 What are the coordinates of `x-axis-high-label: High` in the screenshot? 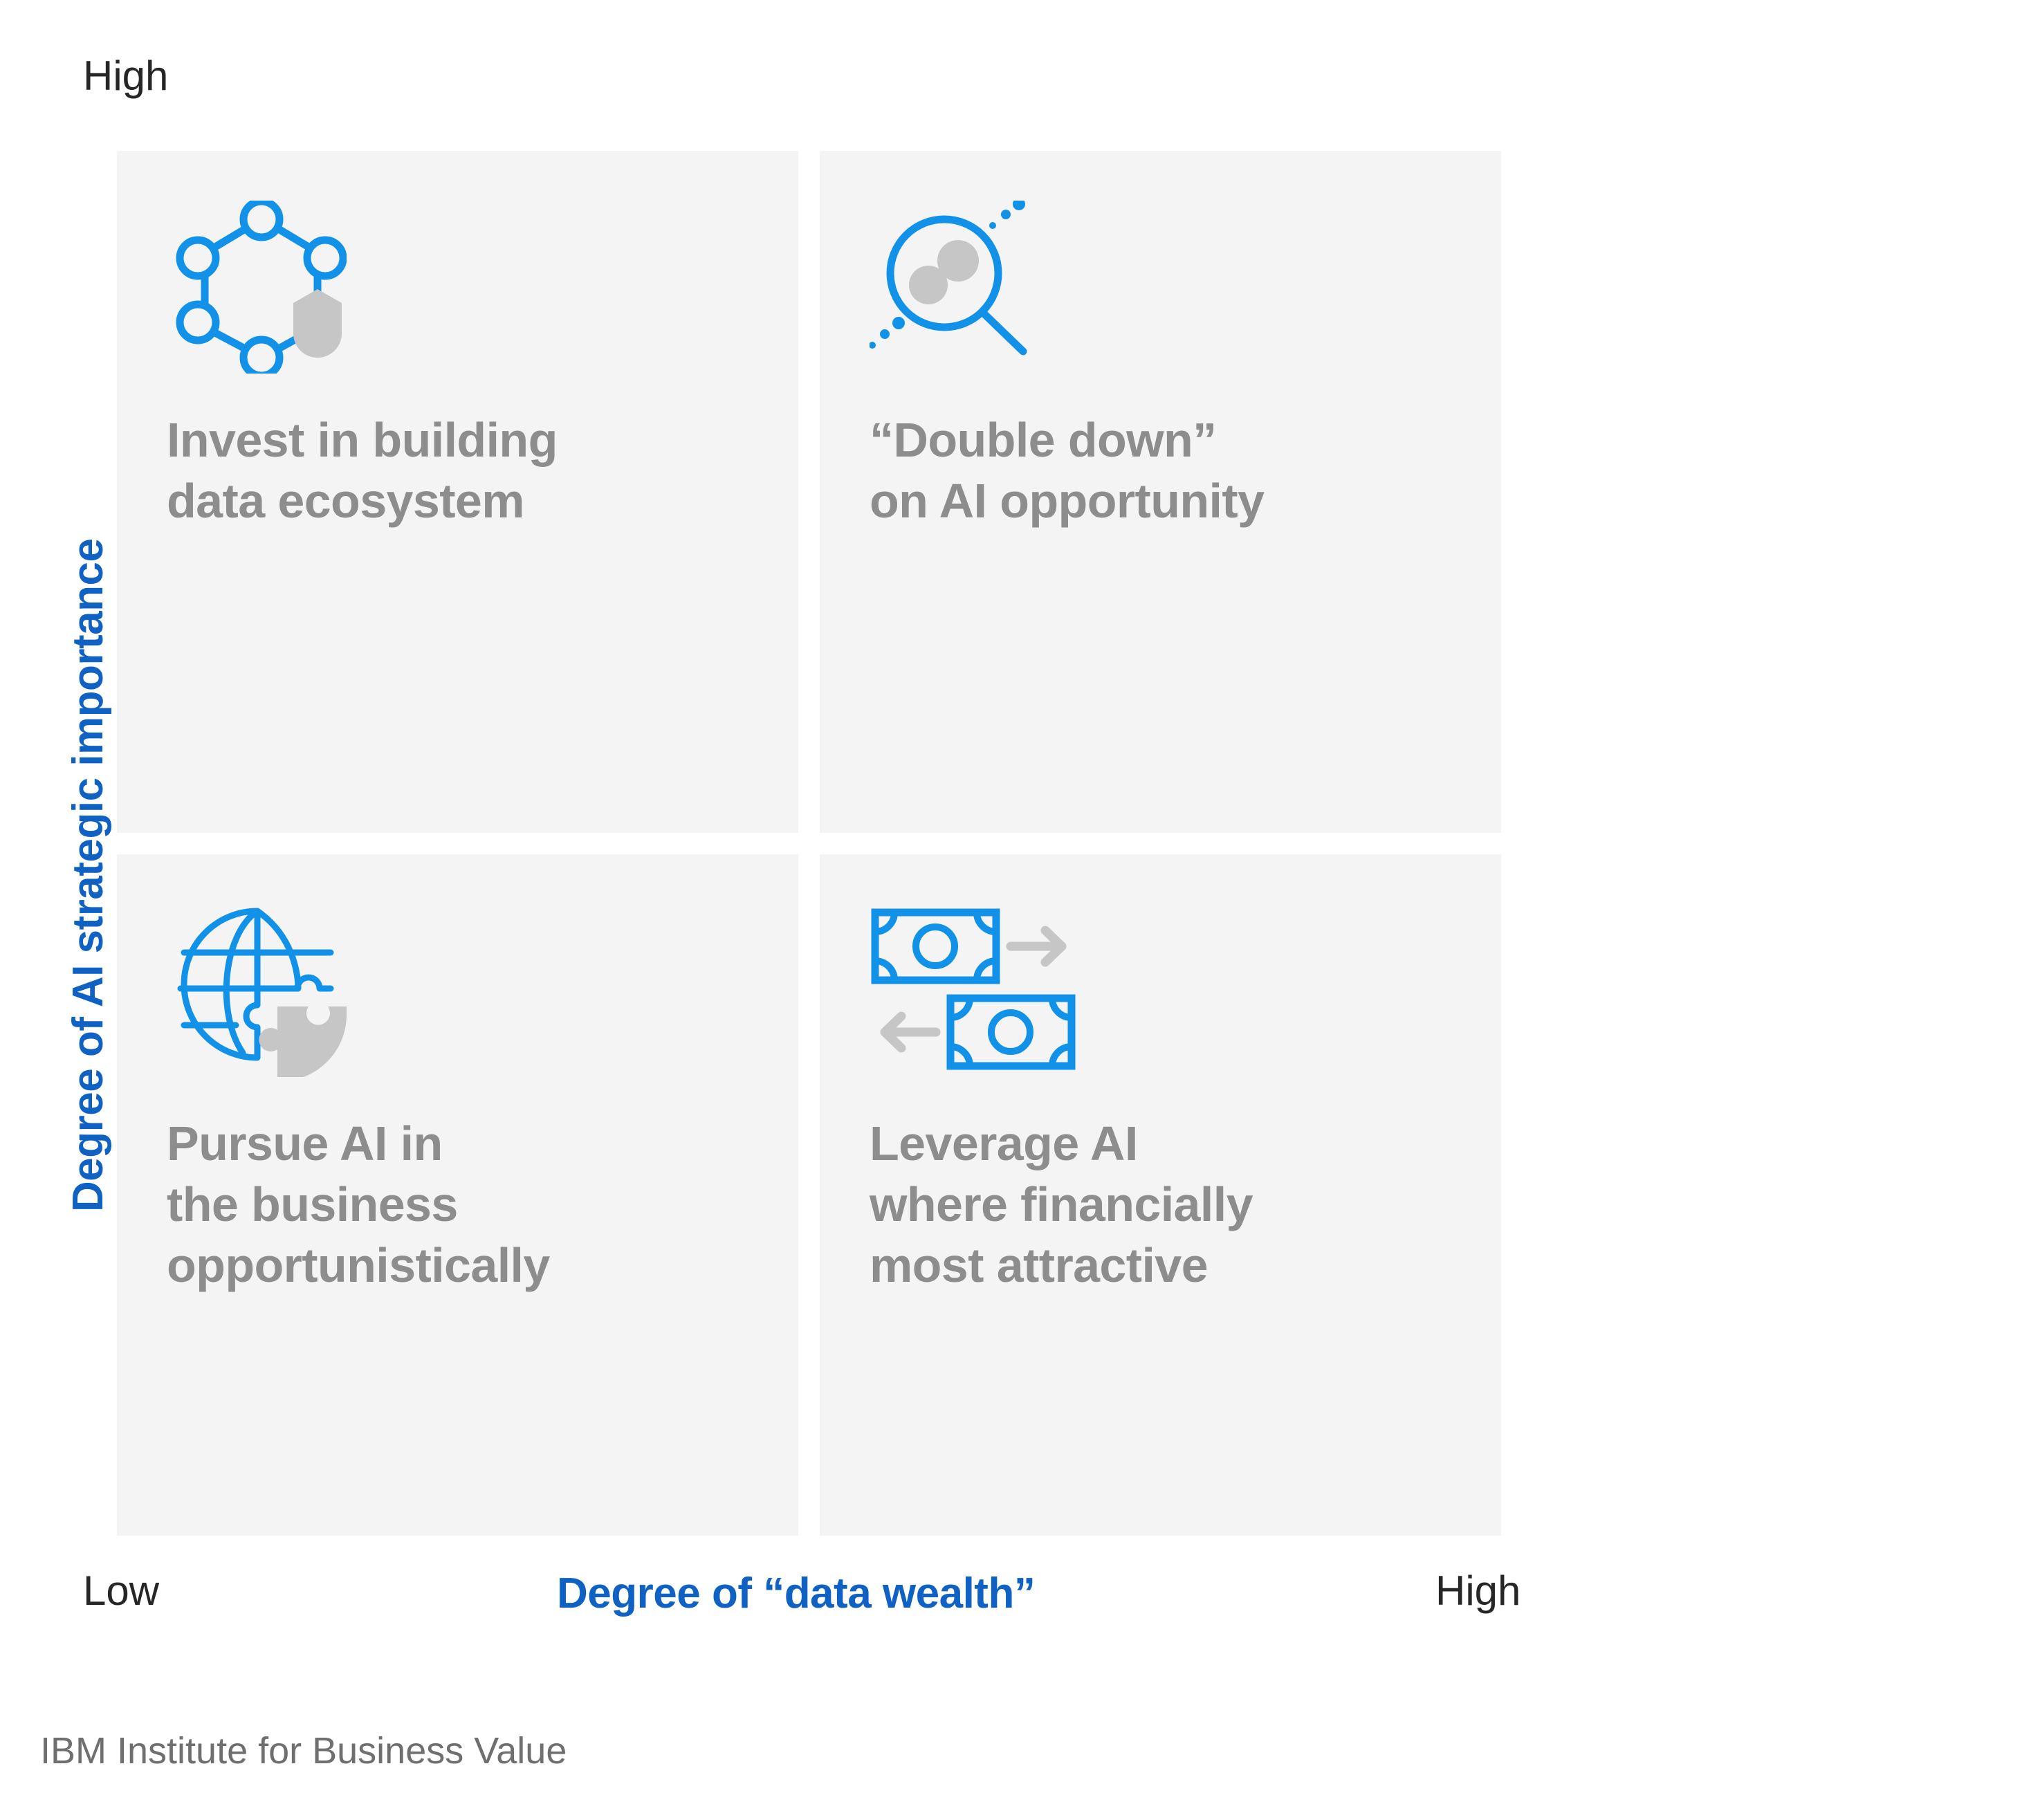 It's located at (1478, 1591).